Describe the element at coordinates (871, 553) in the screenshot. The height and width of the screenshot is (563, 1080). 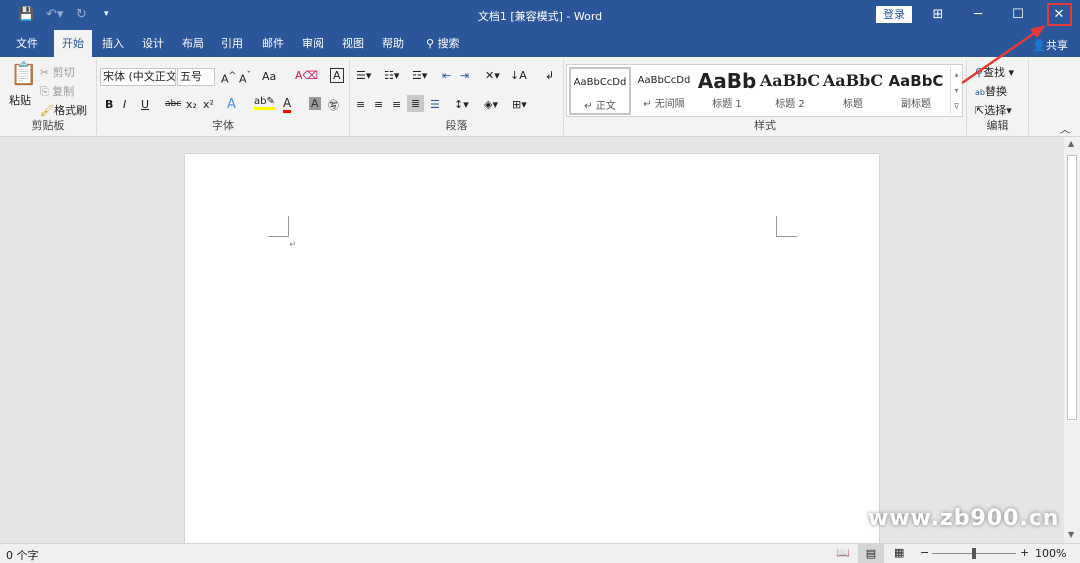
I see `print-layout-icon: ▤` at that location.